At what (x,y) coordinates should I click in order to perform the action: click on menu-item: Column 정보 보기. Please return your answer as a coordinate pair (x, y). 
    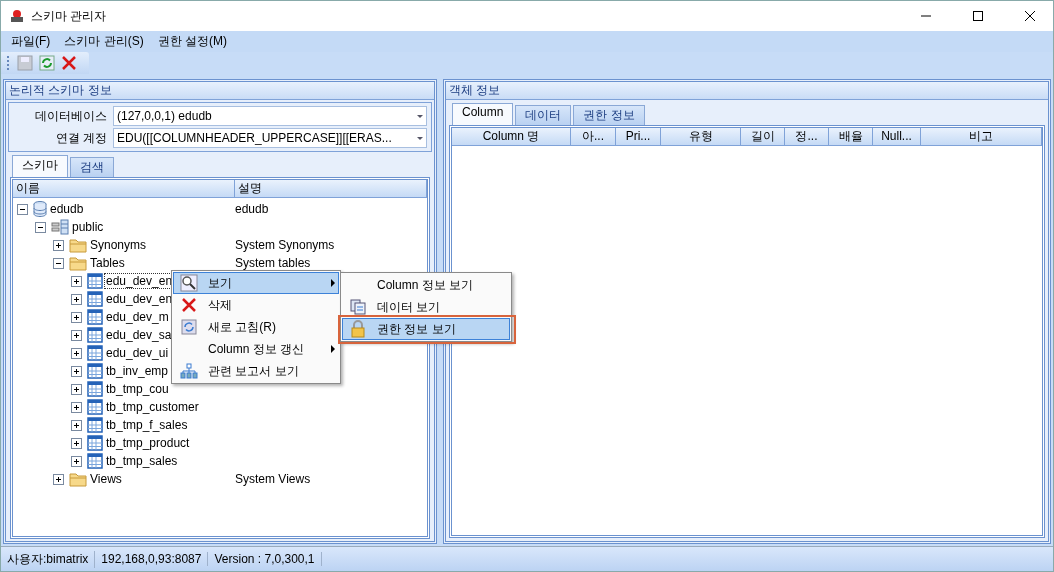
    Looking at the image, I should click on (426, 285).